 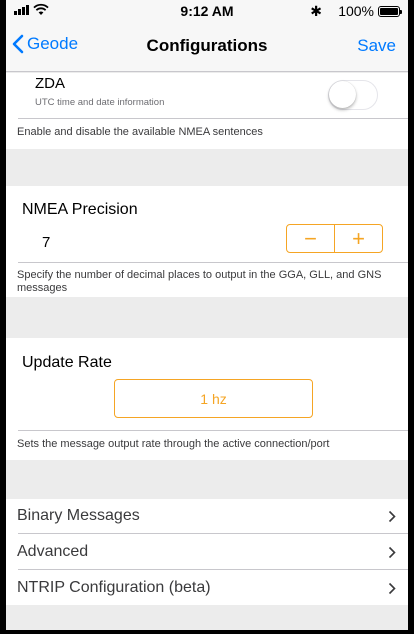 What do you see at coordinates (358, 238) in the screenshot?
I see `increment-button: +` at bounding box center [358, 238].